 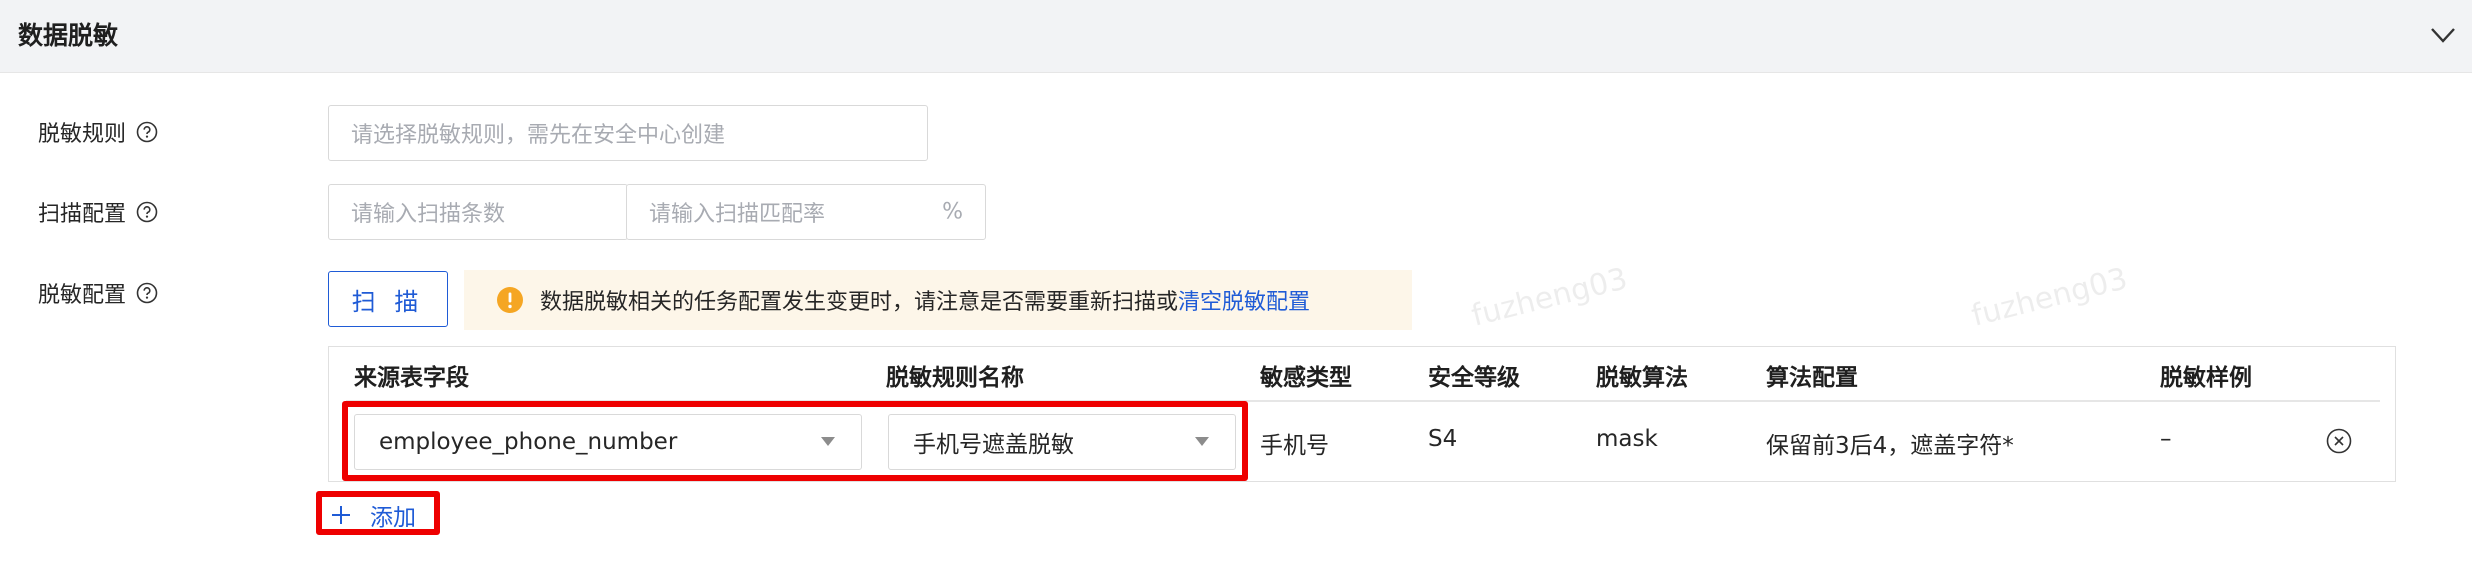 What do you see at coordinates (737, 214) in the screenshot?
I see `scan-rate-placeholder: 请输入扫描匹配率` at bounding box center [737, 214].